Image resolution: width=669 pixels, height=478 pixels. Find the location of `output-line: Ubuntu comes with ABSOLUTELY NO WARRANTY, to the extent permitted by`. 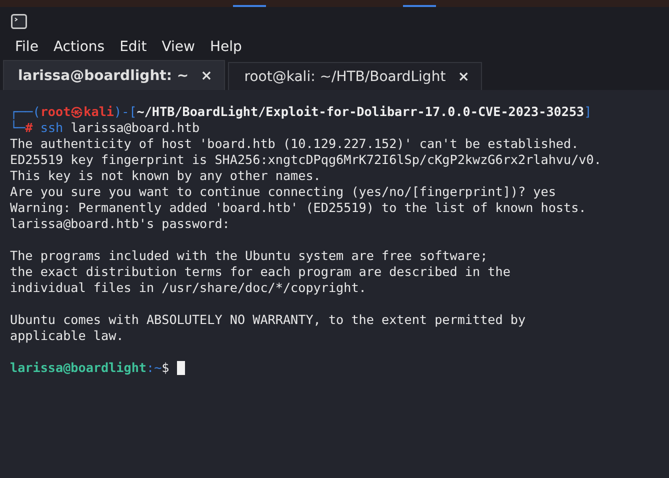

output-line: Ubuntu comes with ABSOLUTELY NO WARRANTY, to the extent permitted by is located at coordinates (268, 320).